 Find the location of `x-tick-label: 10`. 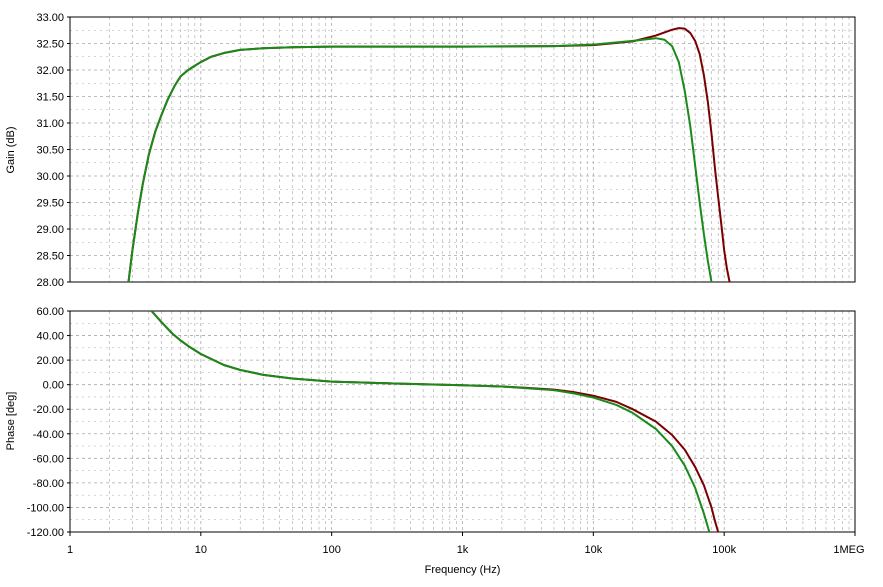

x-tick-label: 10 is located at coordinates (201, 550).